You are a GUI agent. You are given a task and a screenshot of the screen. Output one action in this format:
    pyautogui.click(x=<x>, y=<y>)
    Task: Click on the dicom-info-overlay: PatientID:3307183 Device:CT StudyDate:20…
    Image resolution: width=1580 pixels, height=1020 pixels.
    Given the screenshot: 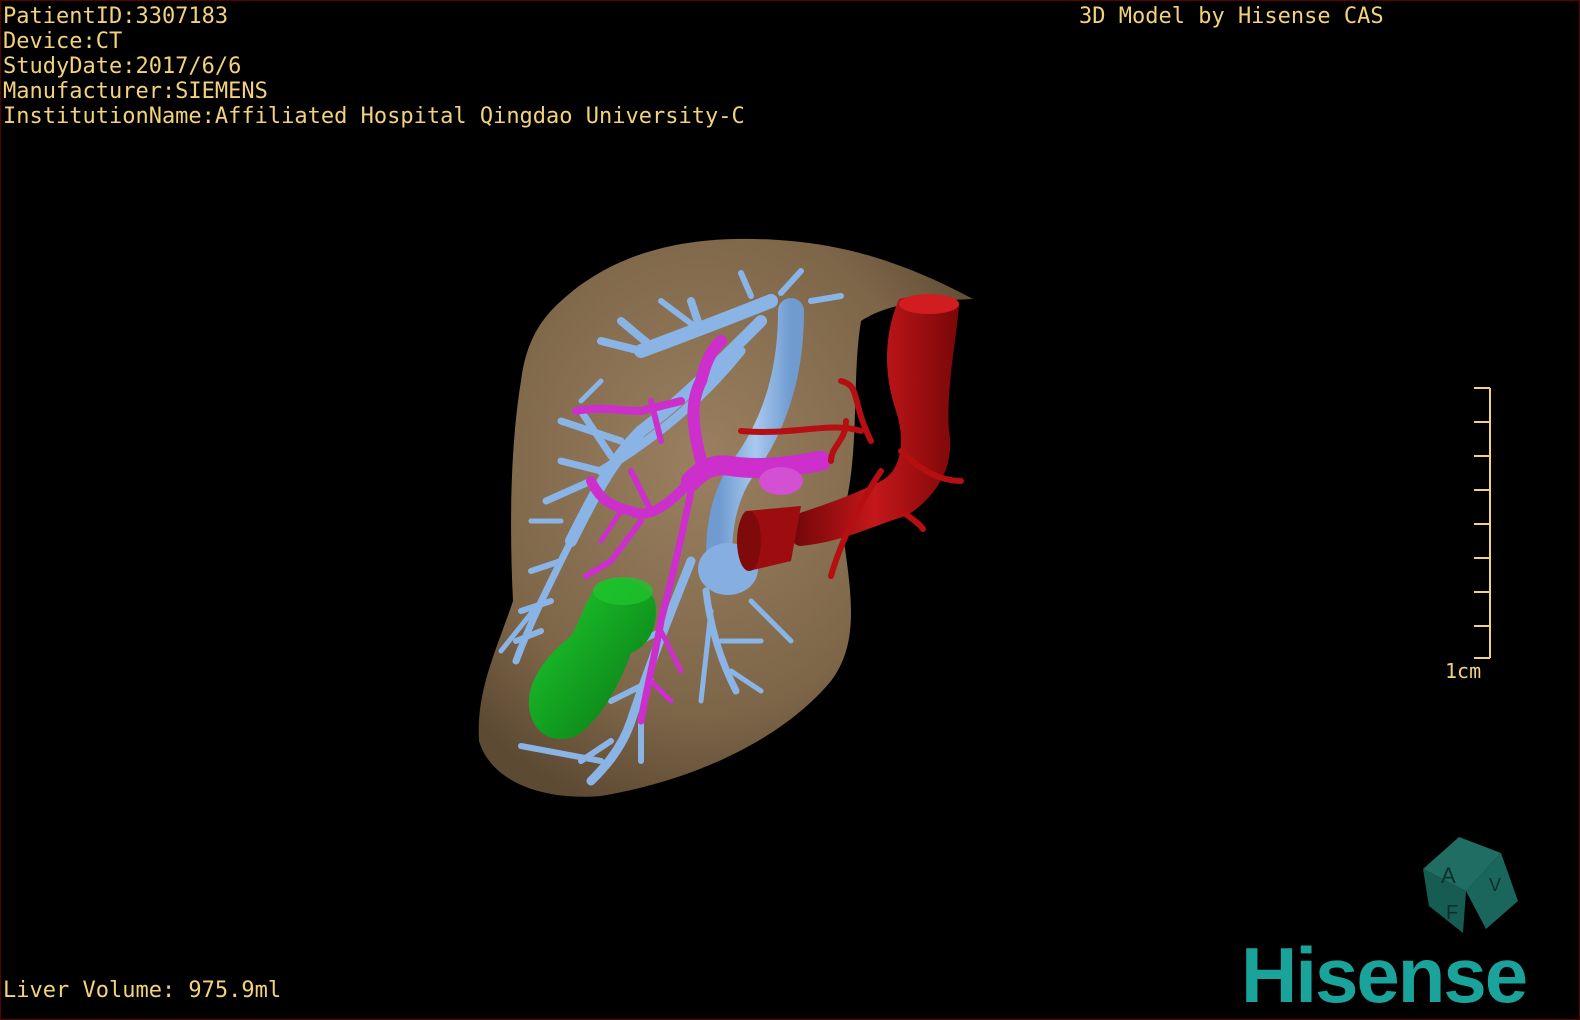 What is the action you would take?
    pyautogui.click(x=374, y=66)
    